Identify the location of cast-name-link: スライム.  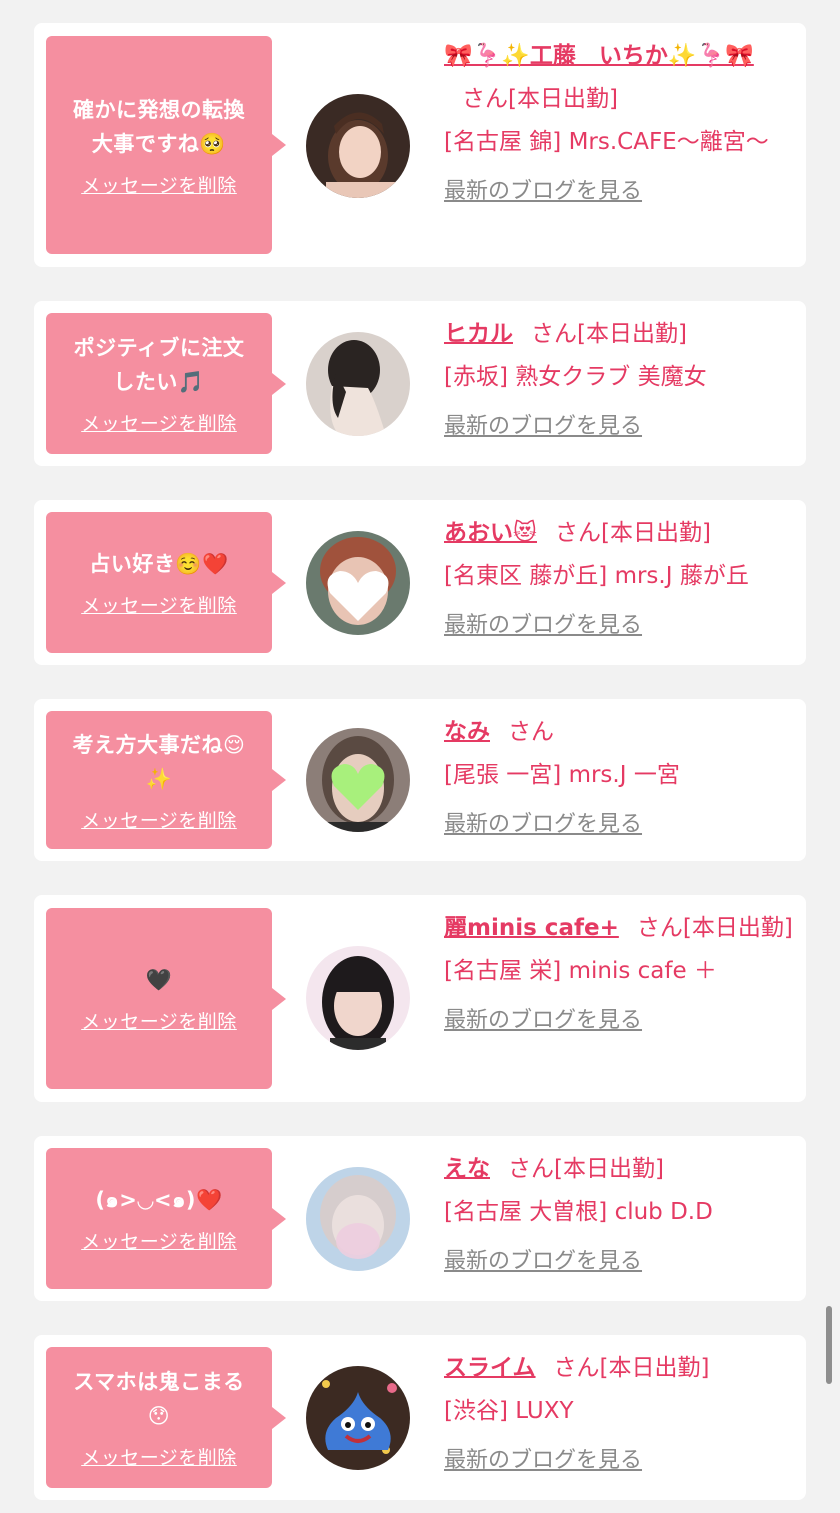
(490, 1368).